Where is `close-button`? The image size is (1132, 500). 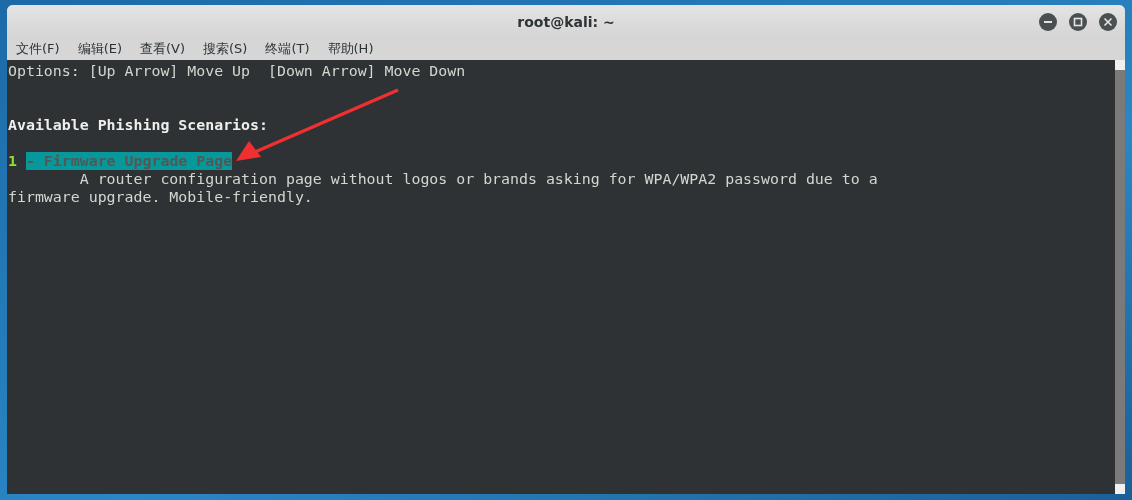 close-button is located at coordinates (1108, 22).